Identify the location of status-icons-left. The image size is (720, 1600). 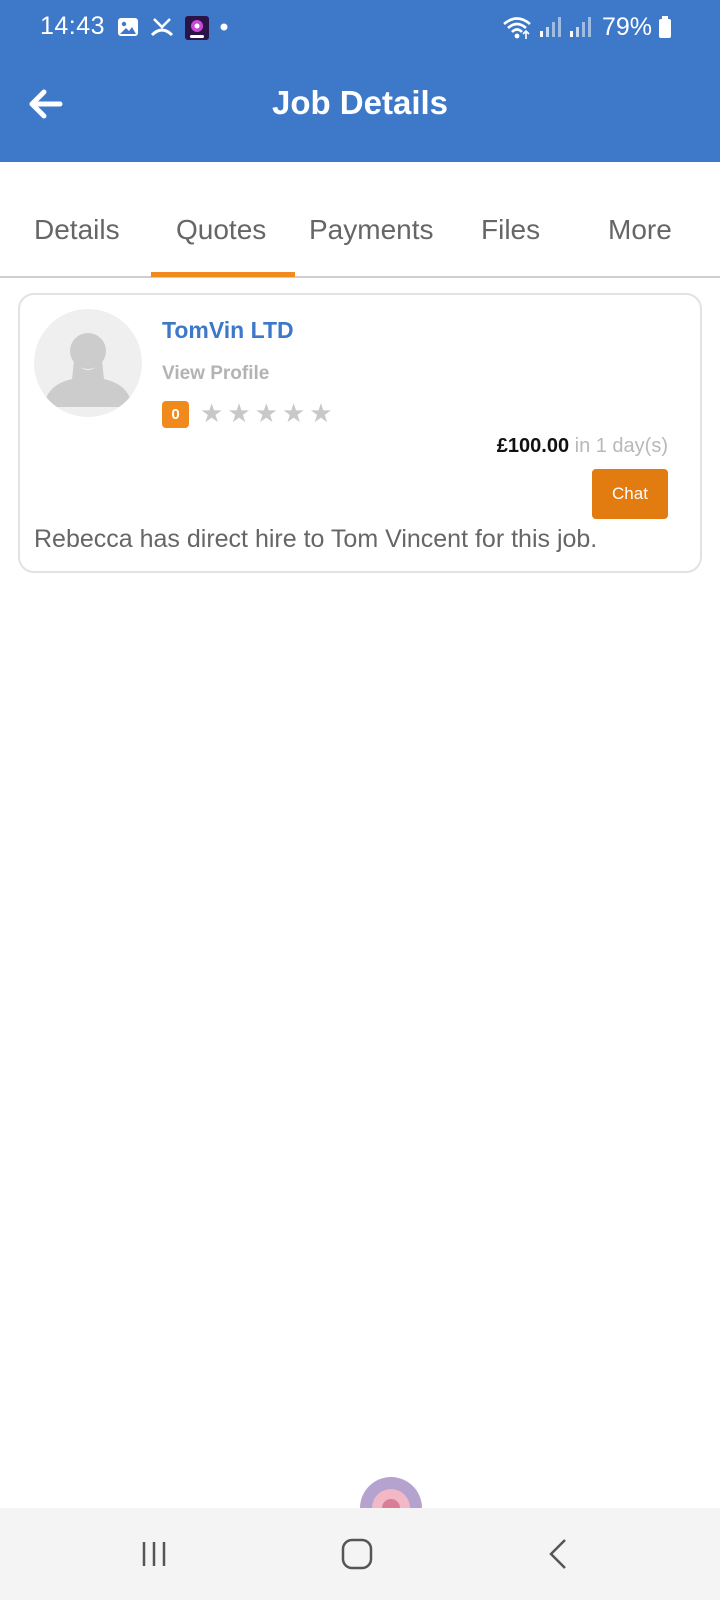
(173, 27).